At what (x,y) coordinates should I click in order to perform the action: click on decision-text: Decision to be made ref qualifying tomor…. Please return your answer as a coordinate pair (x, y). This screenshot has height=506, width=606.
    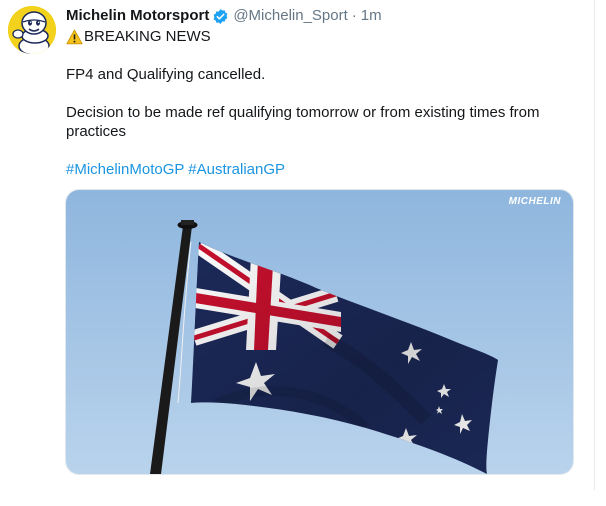
    Looking at the image, I should click on (303, 122).